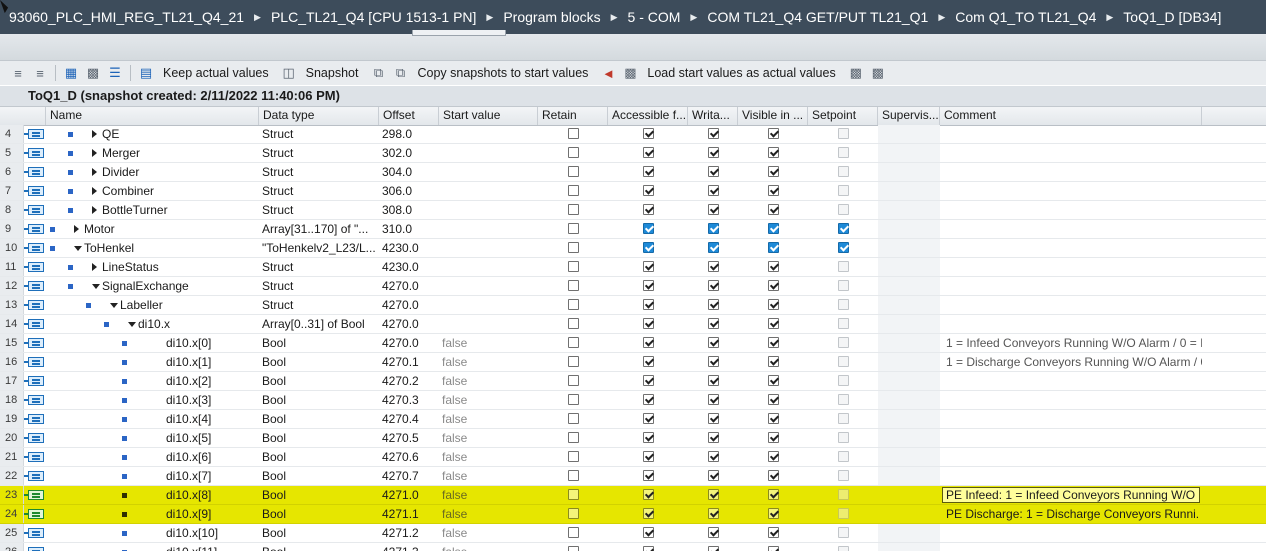  I want to click on table-row: 5 Merger Struct 302.0, so click(633, 153).